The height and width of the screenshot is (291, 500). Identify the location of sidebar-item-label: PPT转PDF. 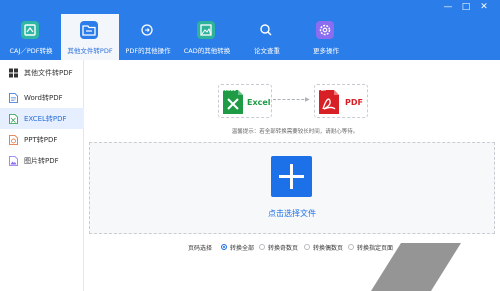
(41, 140).